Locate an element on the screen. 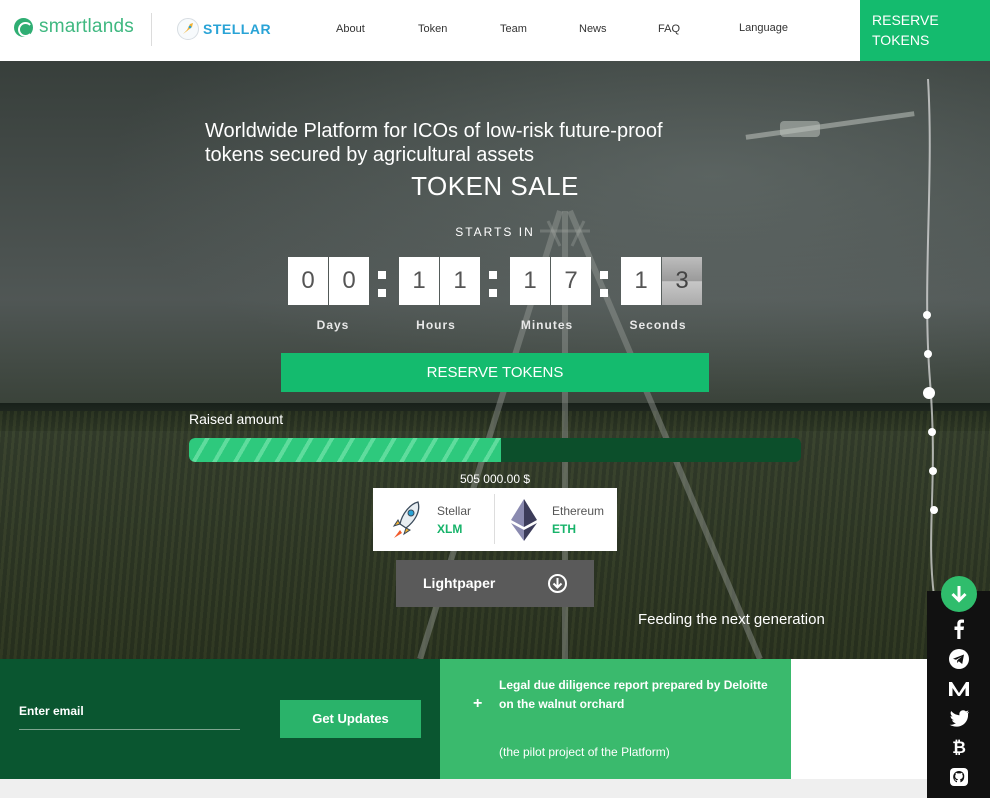 The image size is (990, 798). currency-code: ETH is located at coordinates (564, 529).